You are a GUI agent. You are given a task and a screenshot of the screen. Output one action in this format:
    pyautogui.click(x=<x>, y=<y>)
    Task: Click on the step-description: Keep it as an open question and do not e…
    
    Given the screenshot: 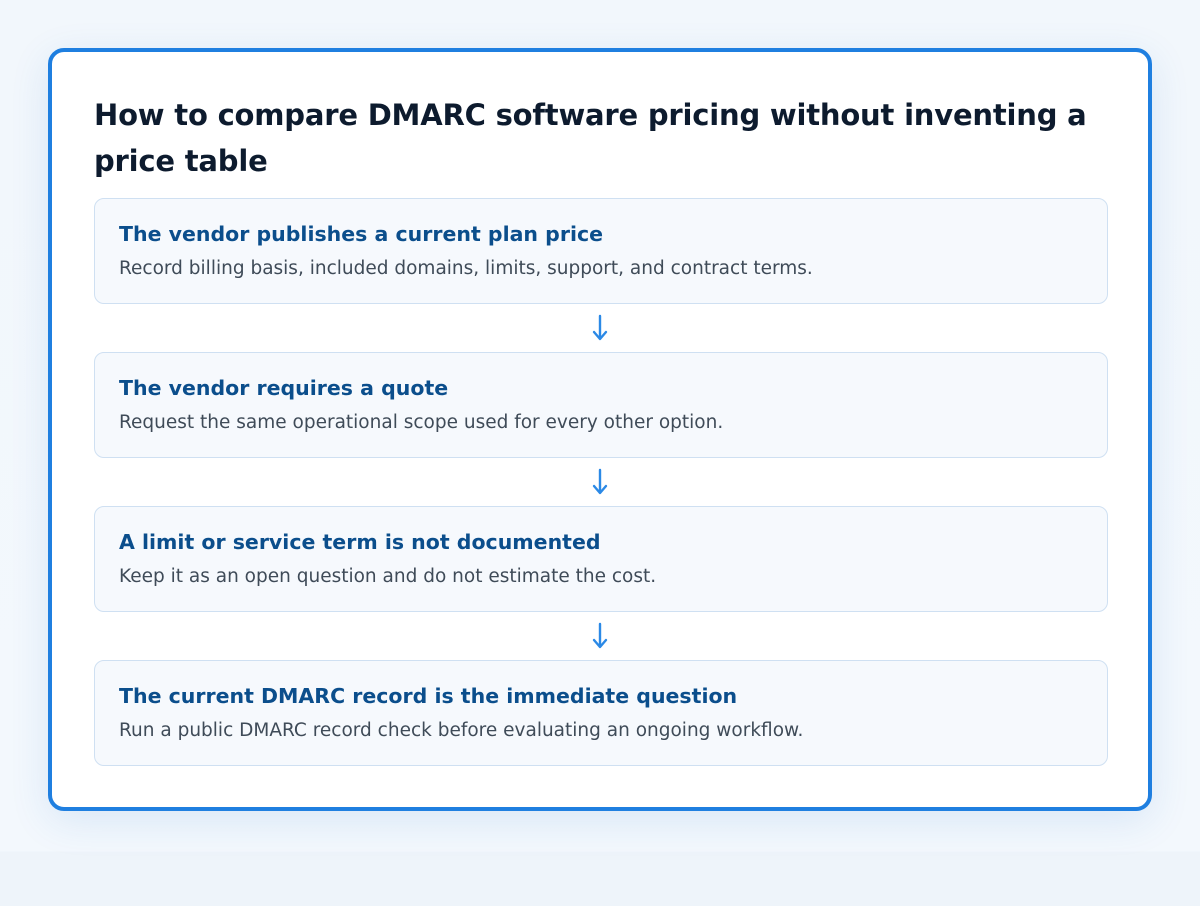 What is the action you would take?
    pyautogui.click(x=388, y=576)
    